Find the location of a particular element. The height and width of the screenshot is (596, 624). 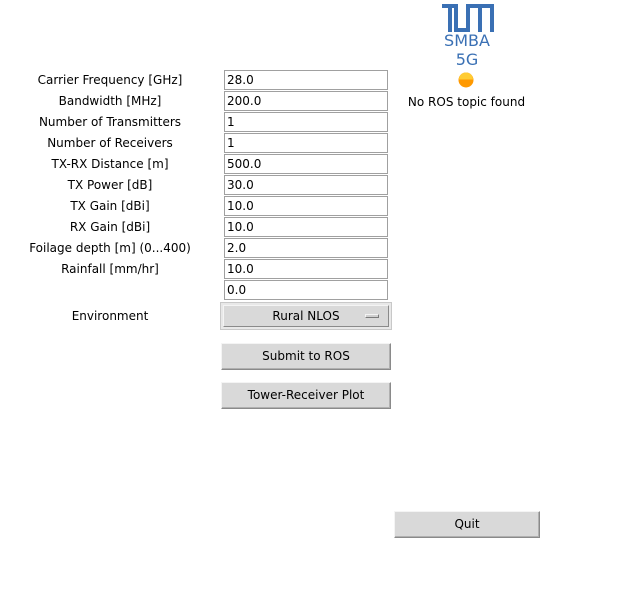

submit-to-ros-button: Submit to ROS is located at coordinates (306, 356).